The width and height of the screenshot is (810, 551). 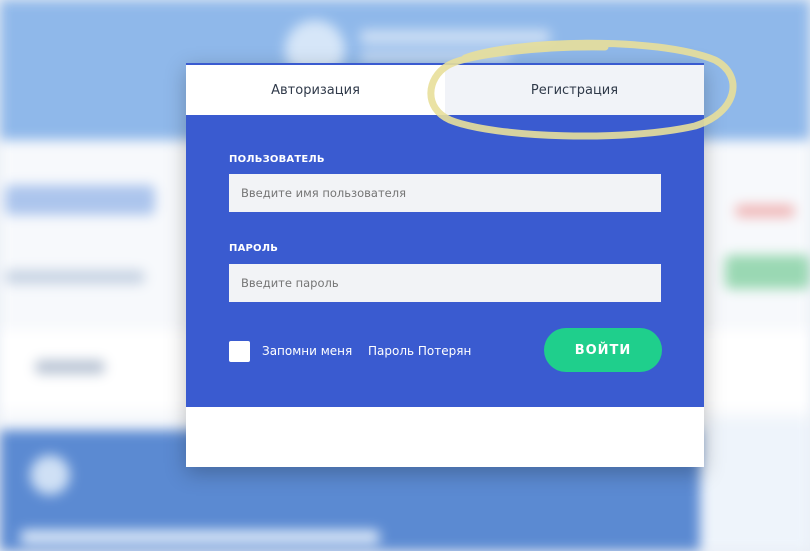 I want to click on remember-me-checkbox, so click(x=239, y=351).